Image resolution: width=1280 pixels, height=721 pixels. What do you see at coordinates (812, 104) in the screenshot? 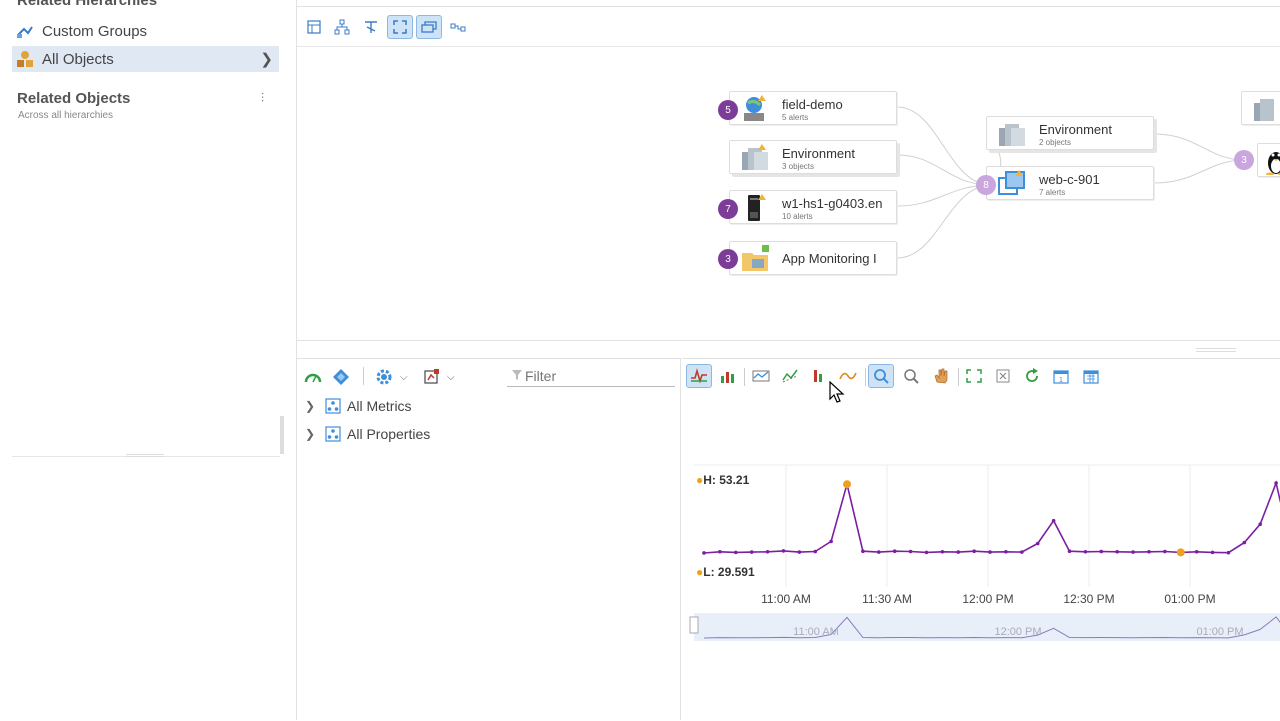
I see `node-name: field-demo` at bounding box center [812, 104].